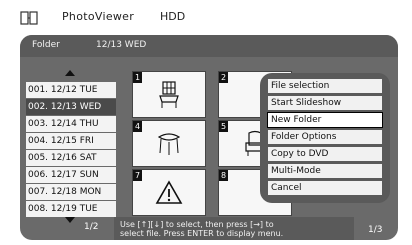 This screenshot has width=412, height=245. I want to click on app-title: PhotoViewer, so click(98, 16).